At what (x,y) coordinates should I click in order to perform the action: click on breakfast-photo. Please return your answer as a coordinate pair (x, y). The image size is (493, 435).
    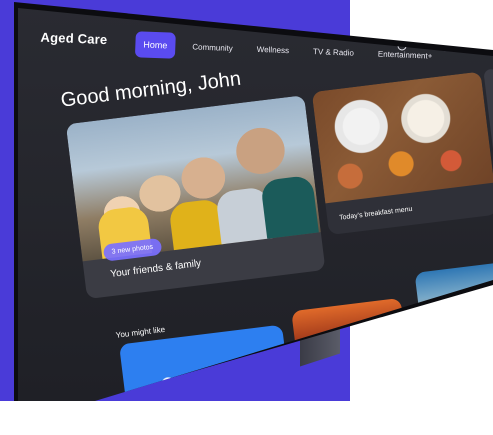
    Looking at the image, I should click on (402, 137).